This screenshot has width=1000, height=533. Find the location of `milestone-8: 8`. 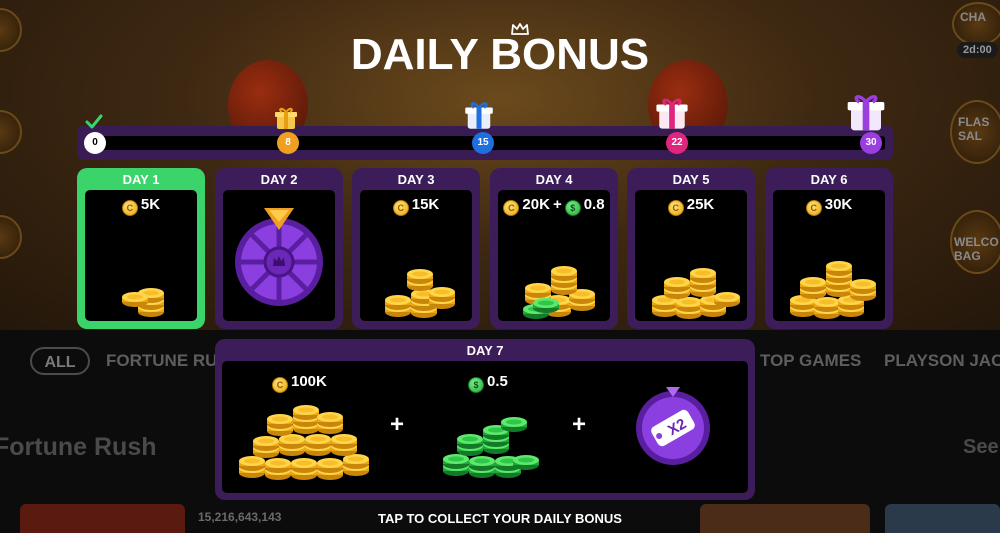

milestone-8: 8 is located at coordinates (288, 143).